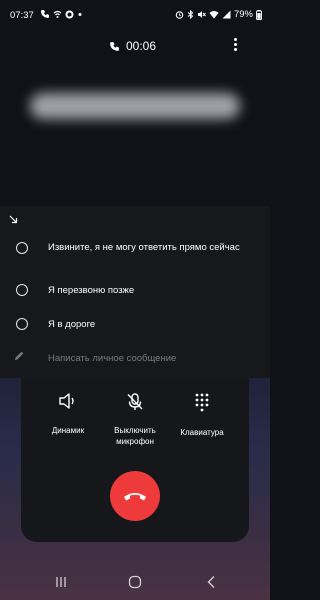 This screenshot has width=320, height=600. What do you see at coordinates (201, 14) in the screenshot?
I see `mute-icon` at bounding box center [201, 14].